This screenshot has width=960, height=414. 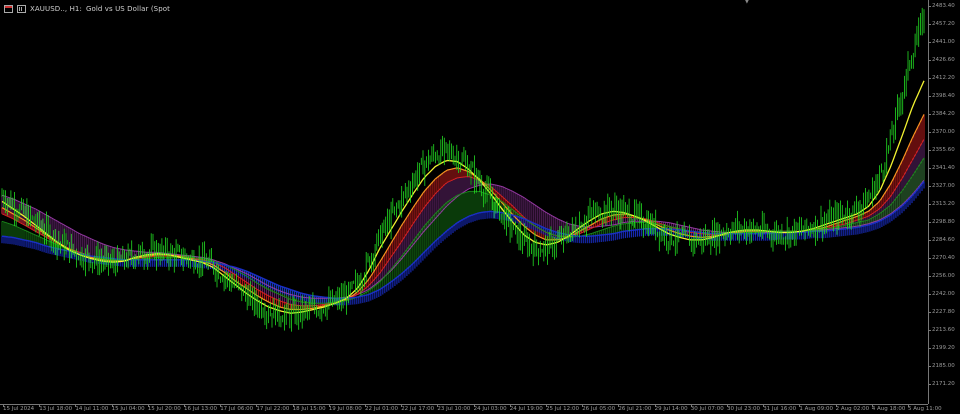 I want to click on time-axis-label: 17 Jul 06:00, so click(x=237, y=409).